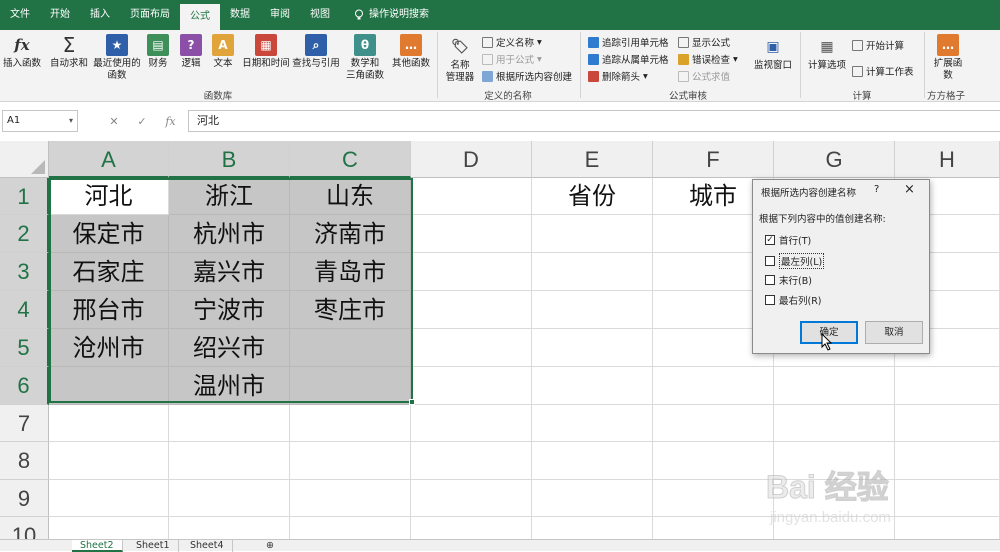  Describe the element at coordinates (592, 159) in the screenshot. I see `column-header-e: E` at that location.